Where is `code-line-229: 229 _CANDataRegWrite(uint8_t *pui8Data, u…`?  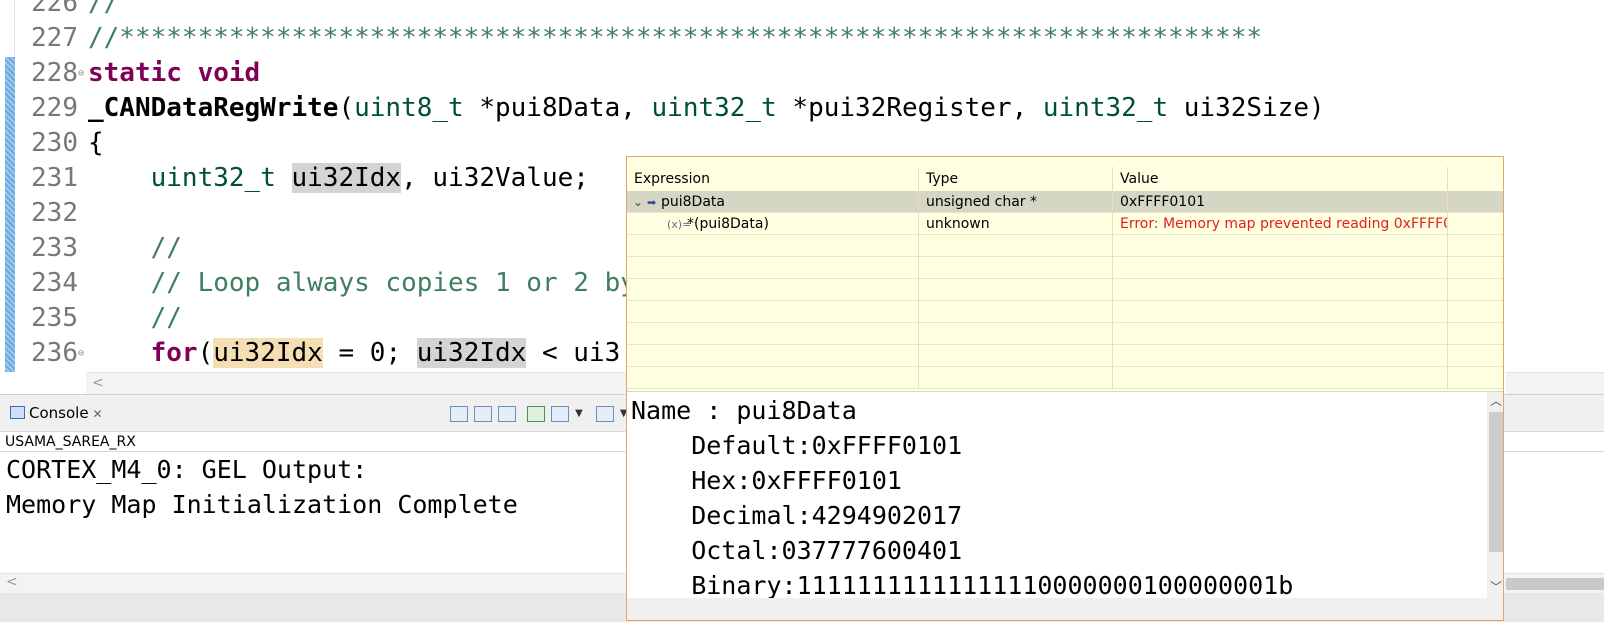 code-line-229: 229 _CANDataRegWrite(uint8_t *pui8Data, u… is located at coordinates (678, 108).